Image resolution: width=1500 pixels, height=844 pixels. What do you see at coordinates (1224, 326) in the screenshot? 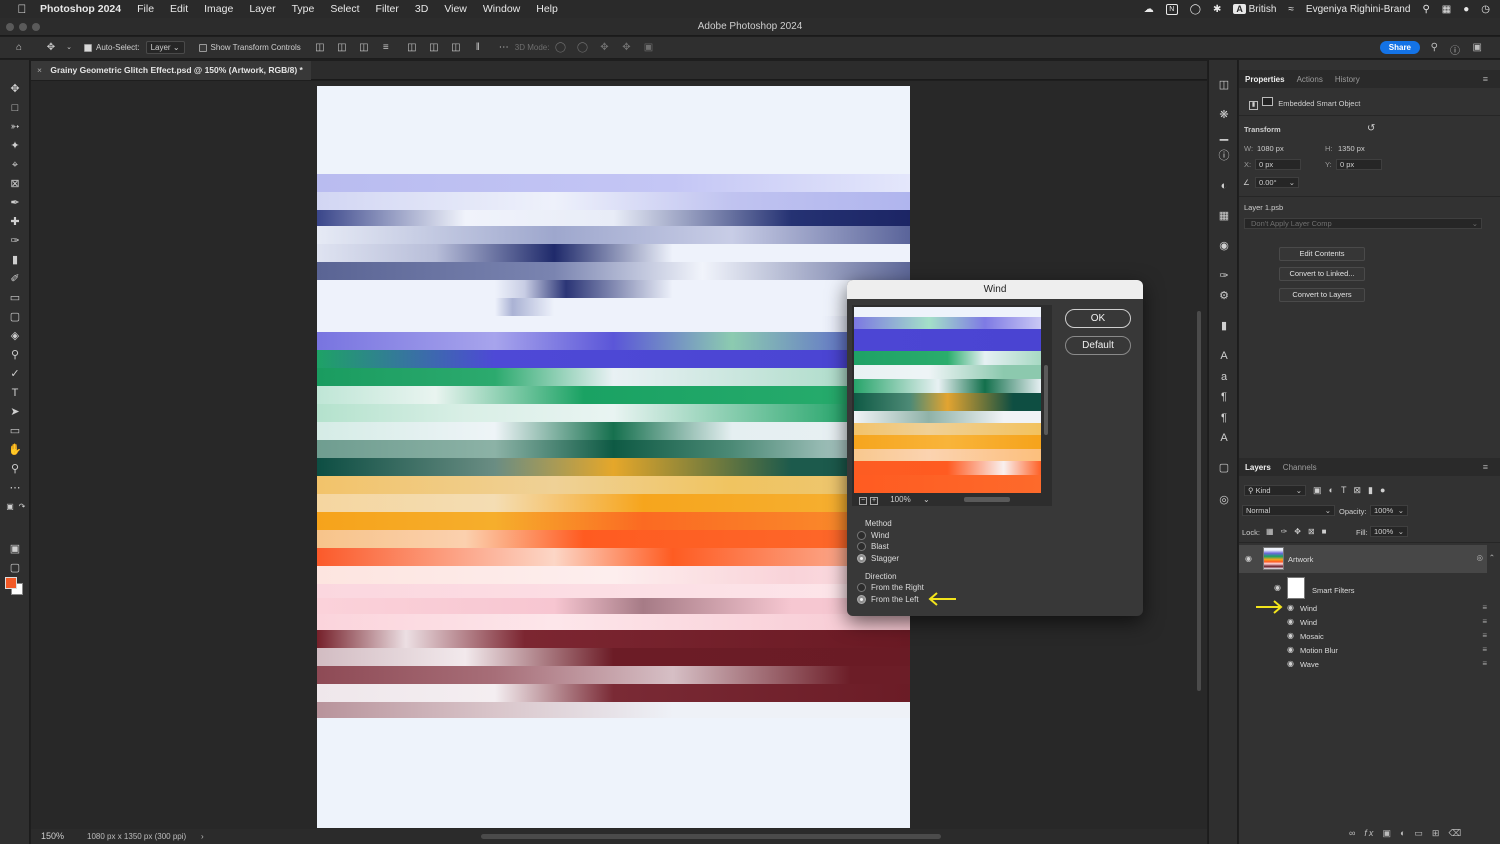
I see `clone-source-icon: ▮` at bounding box center [1224, 326].